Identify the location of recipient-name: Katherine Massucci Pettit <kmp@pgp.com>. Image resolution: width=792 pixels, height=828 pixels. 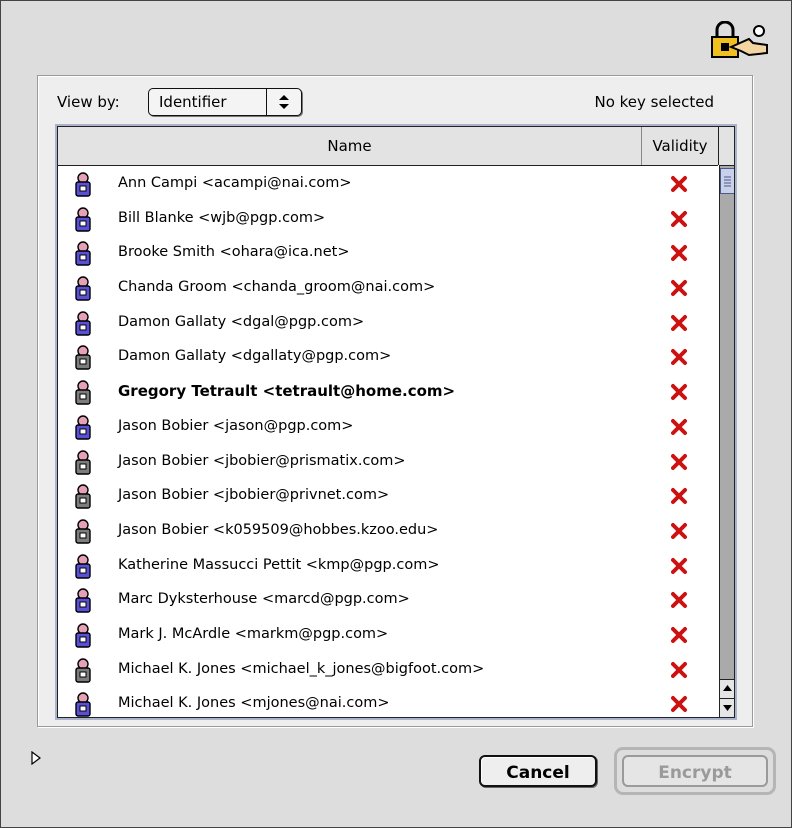
(279, 564).